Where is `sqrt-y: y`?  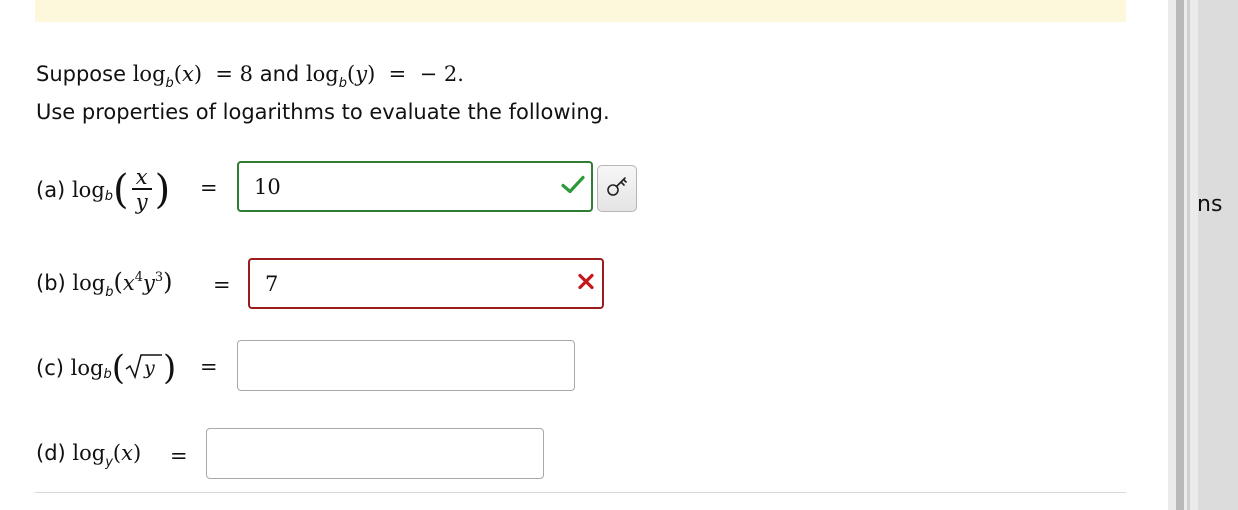
sqrt-y: y is located at coordinates (144, 368).